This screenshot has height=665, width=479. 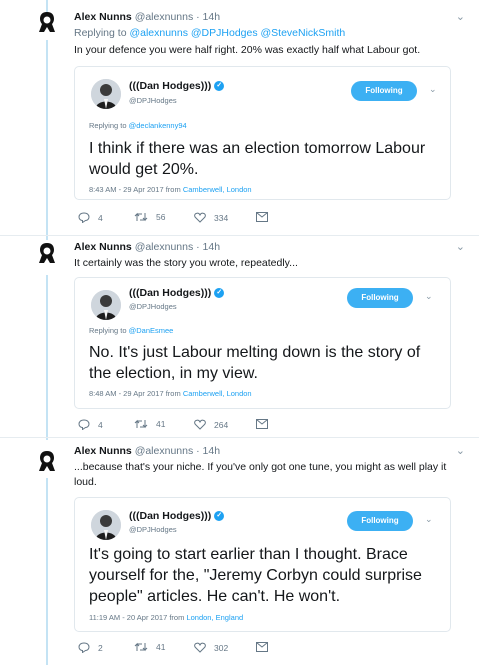 What do you see at coordinates (100, 647) in the screenshot?
I see `reply-count: 2` at bounding box center [100, 647].